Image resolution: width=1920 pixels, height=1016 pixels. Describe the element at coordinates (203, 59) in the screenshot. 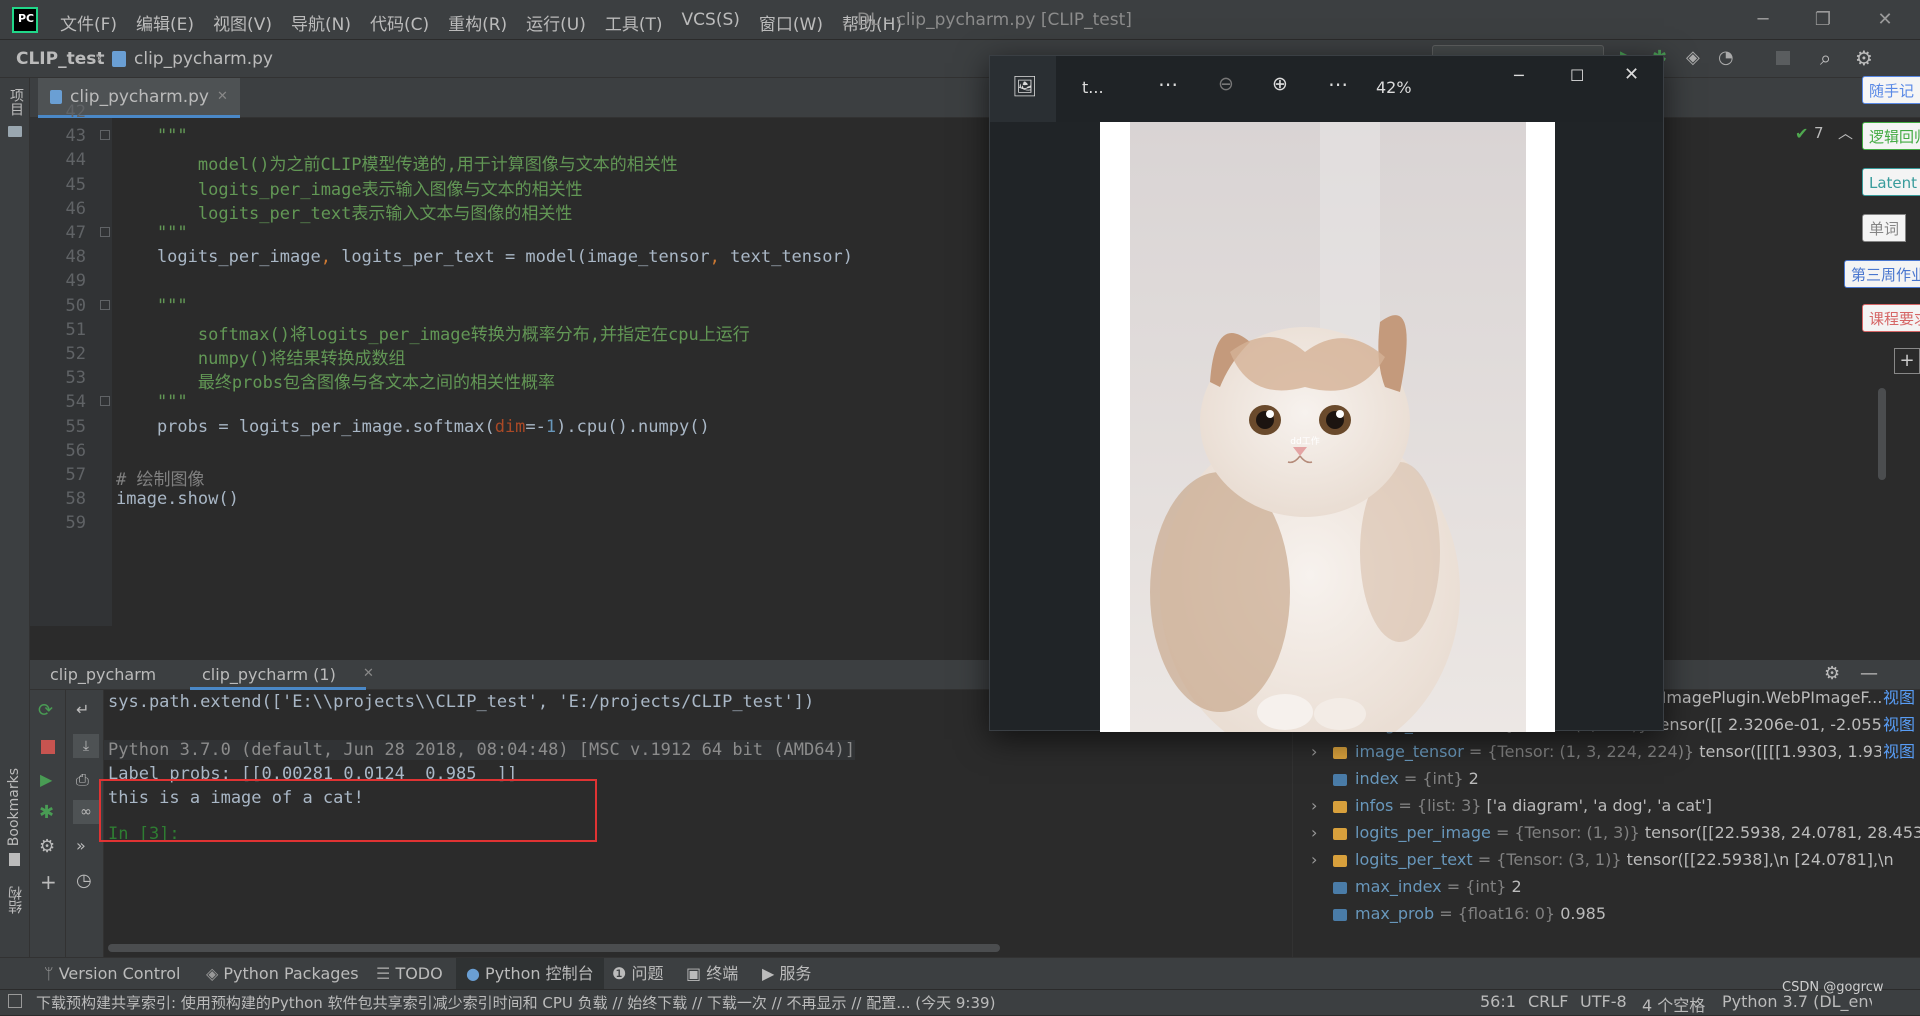

I see `breadcrumb-file: clip_pycharm.py` at that location.